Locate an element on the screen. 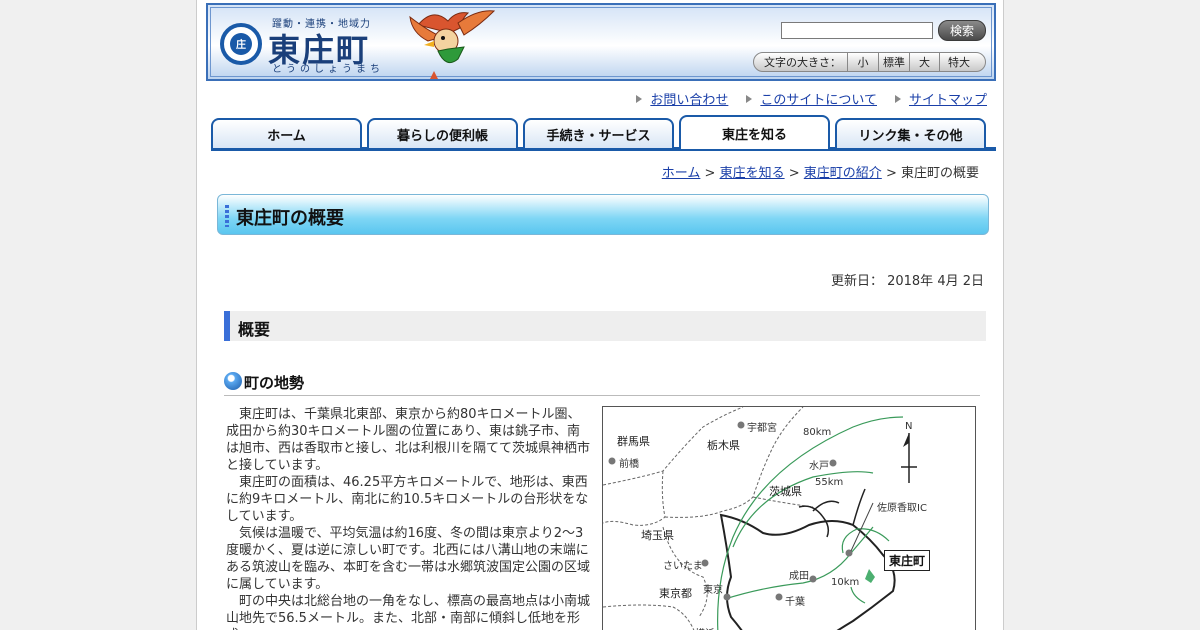 This screenshot has width=1200, height=630. map-label-maebashi: 前橋 is located at coordinates (629, 464).